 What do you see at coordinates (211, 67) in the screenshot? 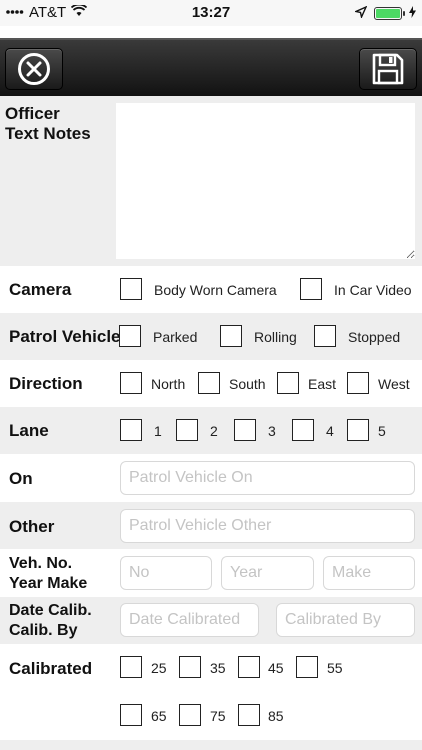
I see `toolbar` at bounding box center [211, 67].